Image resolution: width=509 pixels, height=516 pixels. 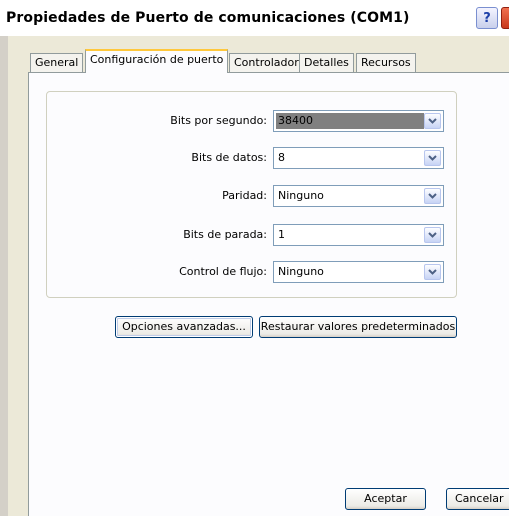 I want to click on help-button: ?, so click(x=487, y=18).